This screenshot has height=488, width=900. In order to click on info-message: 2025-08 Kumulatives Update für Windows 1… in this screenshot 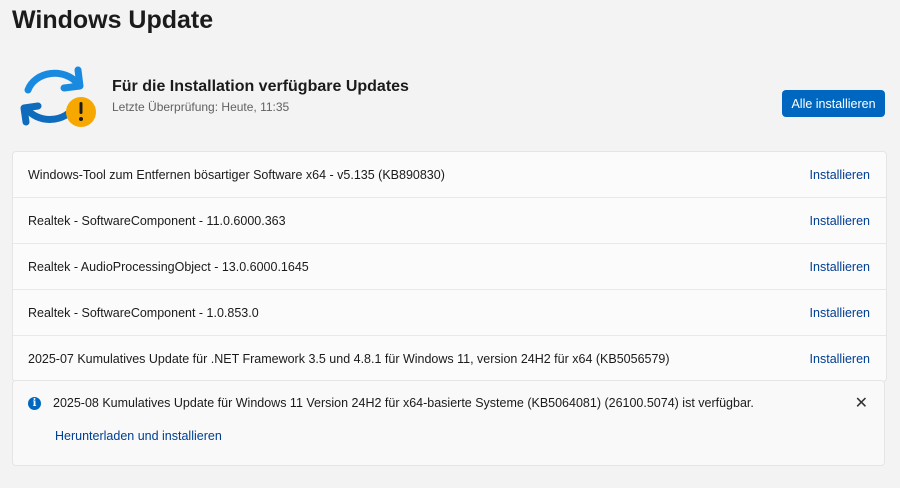, I will do `click(403, 403)`.